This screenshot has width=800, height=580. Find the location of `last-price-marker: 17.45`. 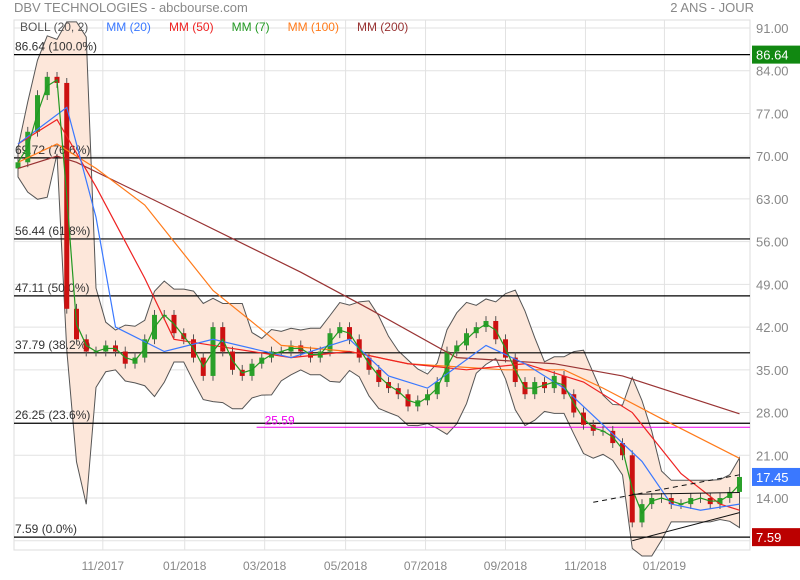

last-price-marker: 17.45 is located at coordinates (772, 477).